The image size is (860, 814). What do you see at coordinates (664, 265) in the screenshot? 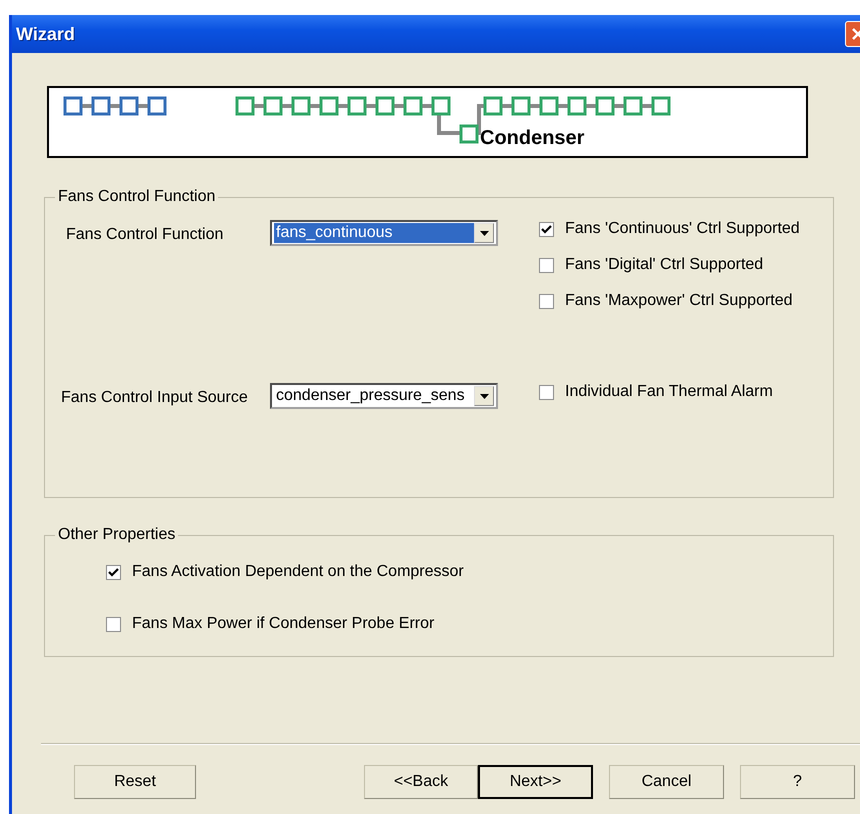
I see `checkbox-label: Fans 'Digital' Ctrl Supported` at bounding box center [664, 265].